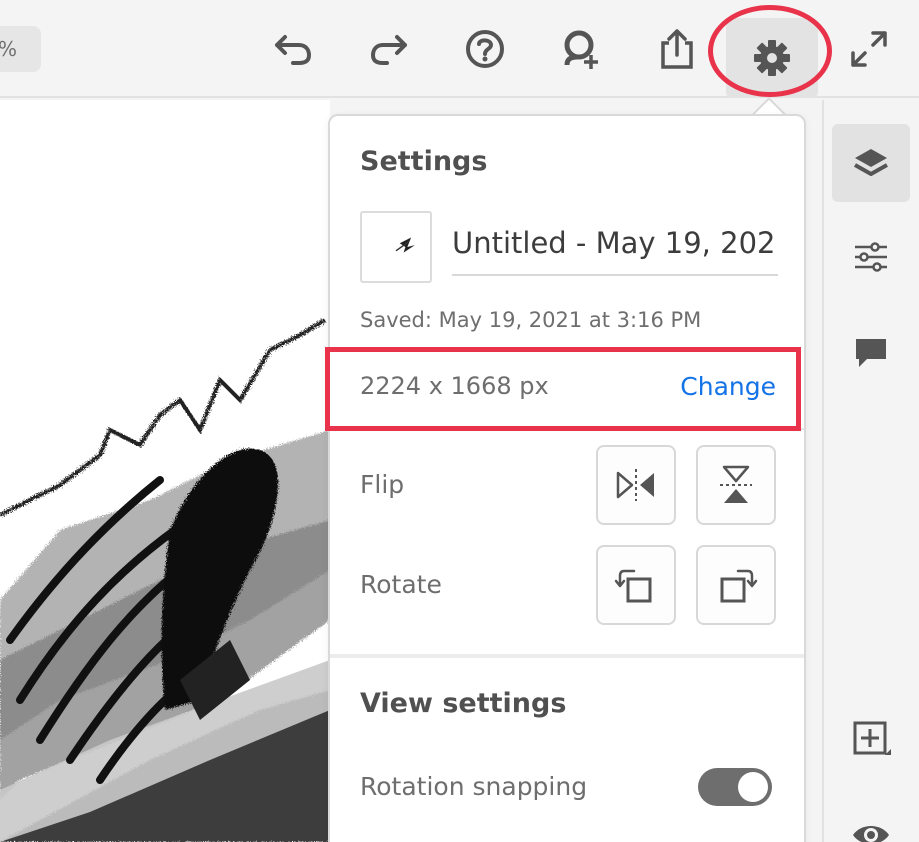  I want to click on help-button, so click(485, 49).